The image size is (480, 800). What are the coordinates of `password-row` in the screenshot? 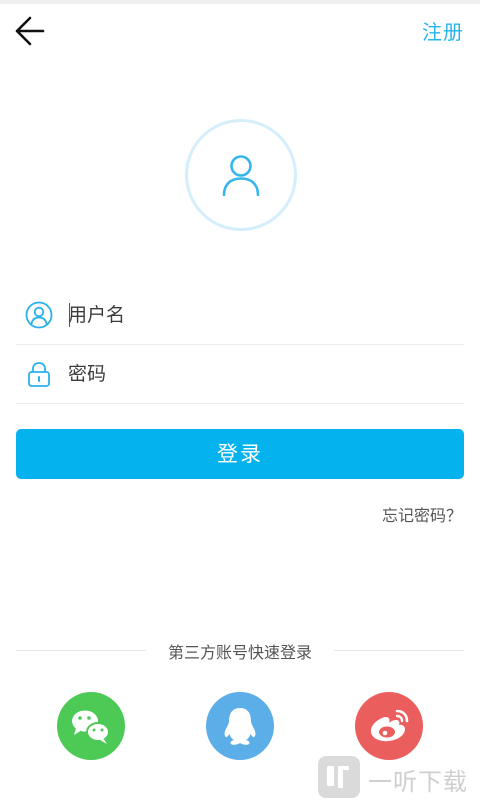 It's located at (240, 374).